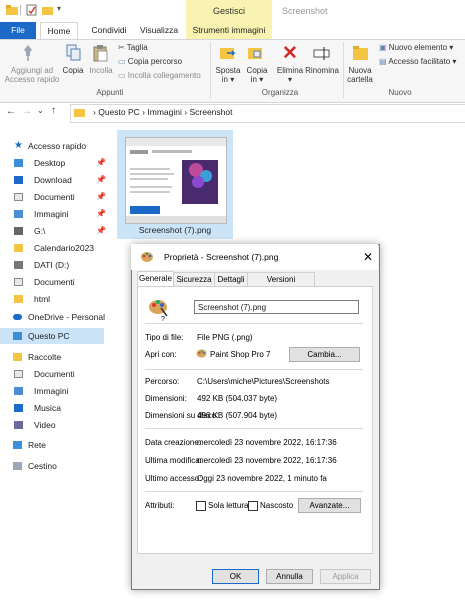 The height and width of the screenshot is (600, 465). What do you see at coordinates (451, 47) in the screenshot?
I see `chevron-down-icon: ▾` at bounding box center [451, 47].